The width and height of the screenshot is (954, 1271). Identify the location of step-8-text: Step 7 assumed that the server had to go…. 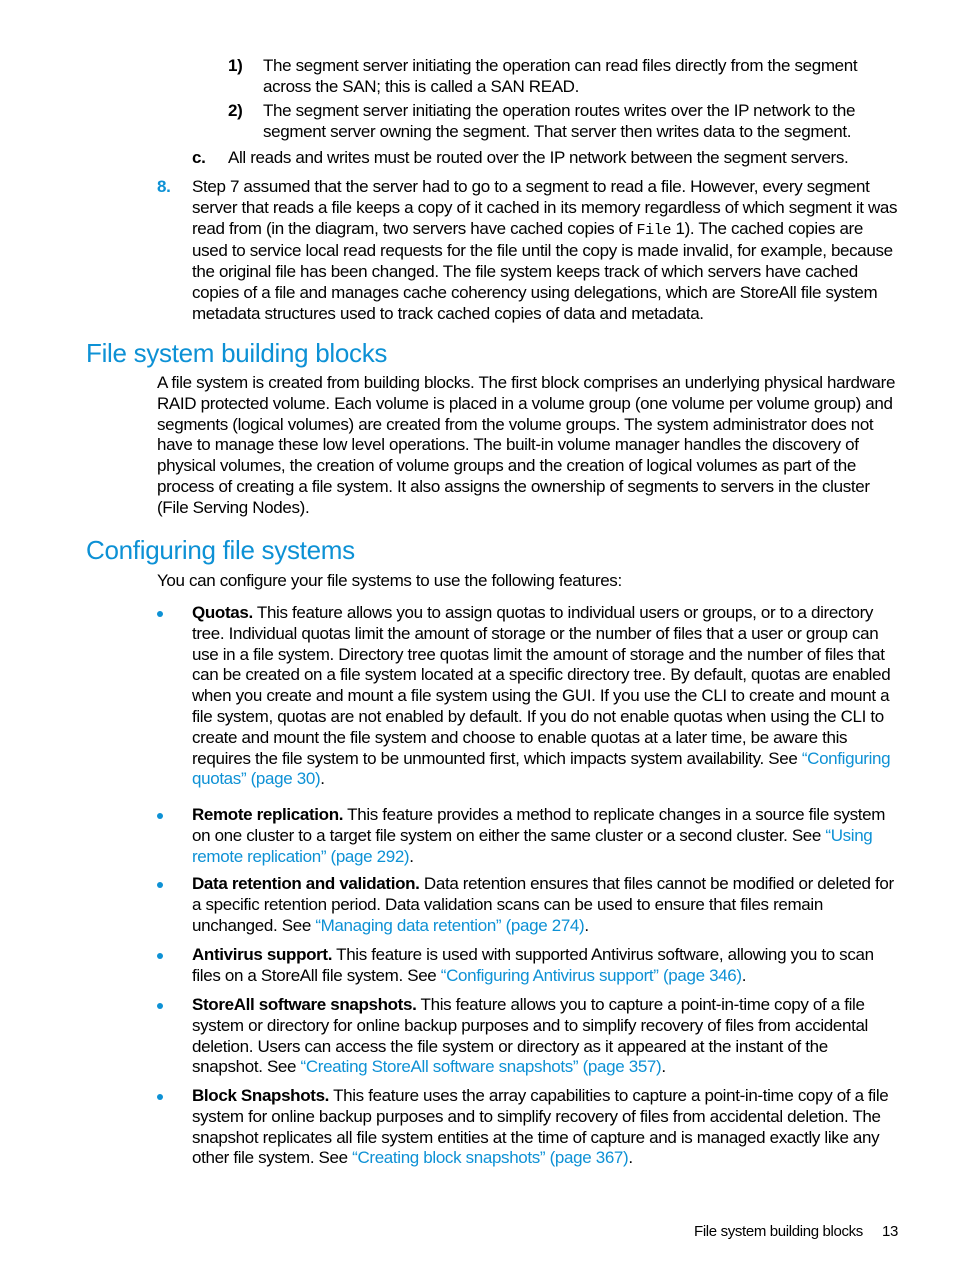
(547, 251).